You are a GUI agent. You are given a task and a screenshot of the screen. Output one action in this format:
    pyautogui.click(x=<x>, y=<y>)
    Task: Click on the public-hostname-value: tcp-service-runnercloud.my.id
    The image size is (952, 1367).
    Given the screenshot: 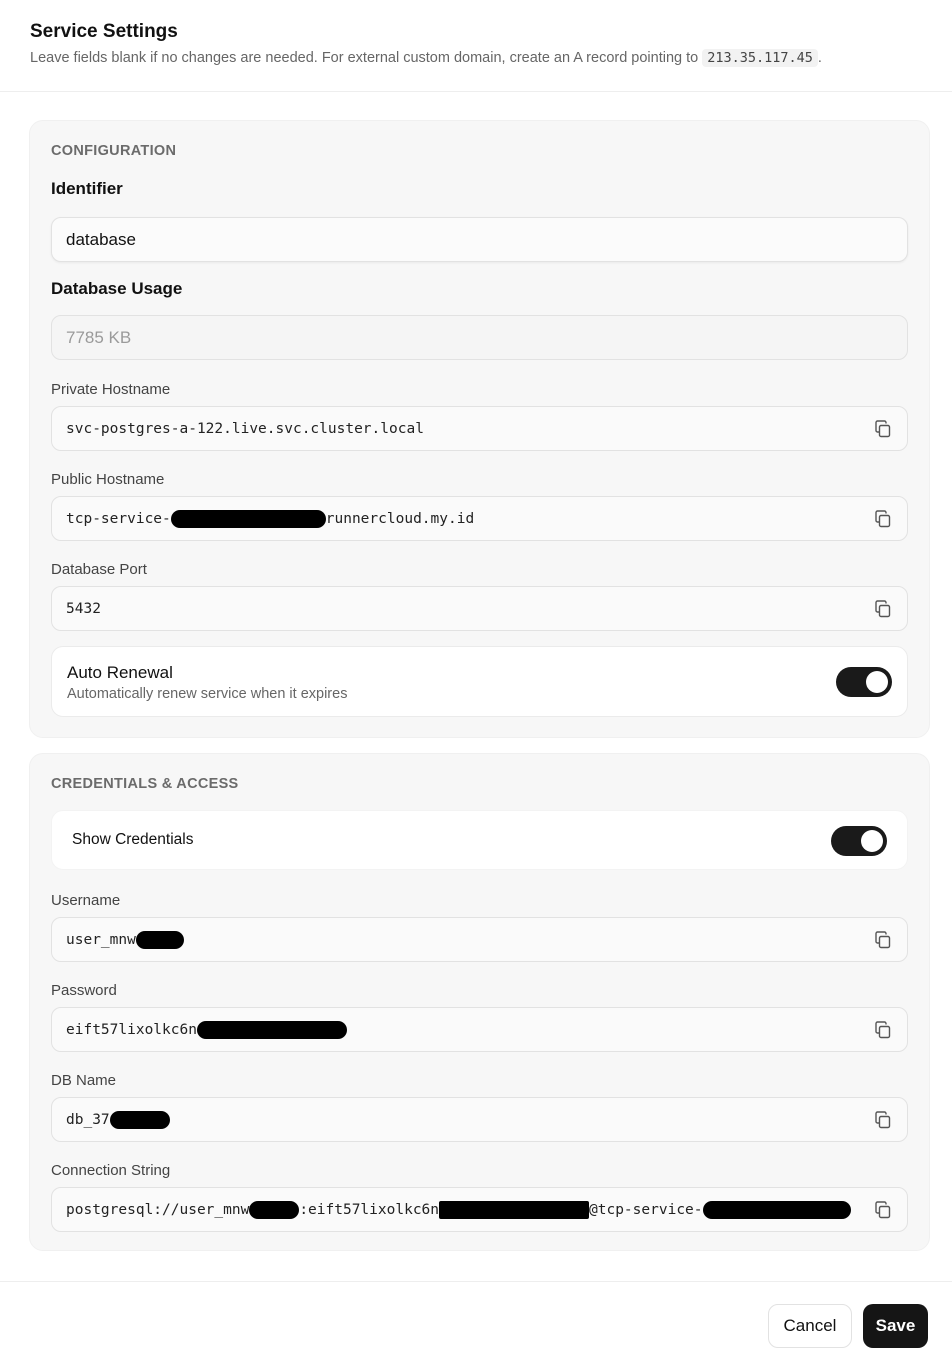 What is the action you would take?
    pyautogui.click(x=270, y=518)
    